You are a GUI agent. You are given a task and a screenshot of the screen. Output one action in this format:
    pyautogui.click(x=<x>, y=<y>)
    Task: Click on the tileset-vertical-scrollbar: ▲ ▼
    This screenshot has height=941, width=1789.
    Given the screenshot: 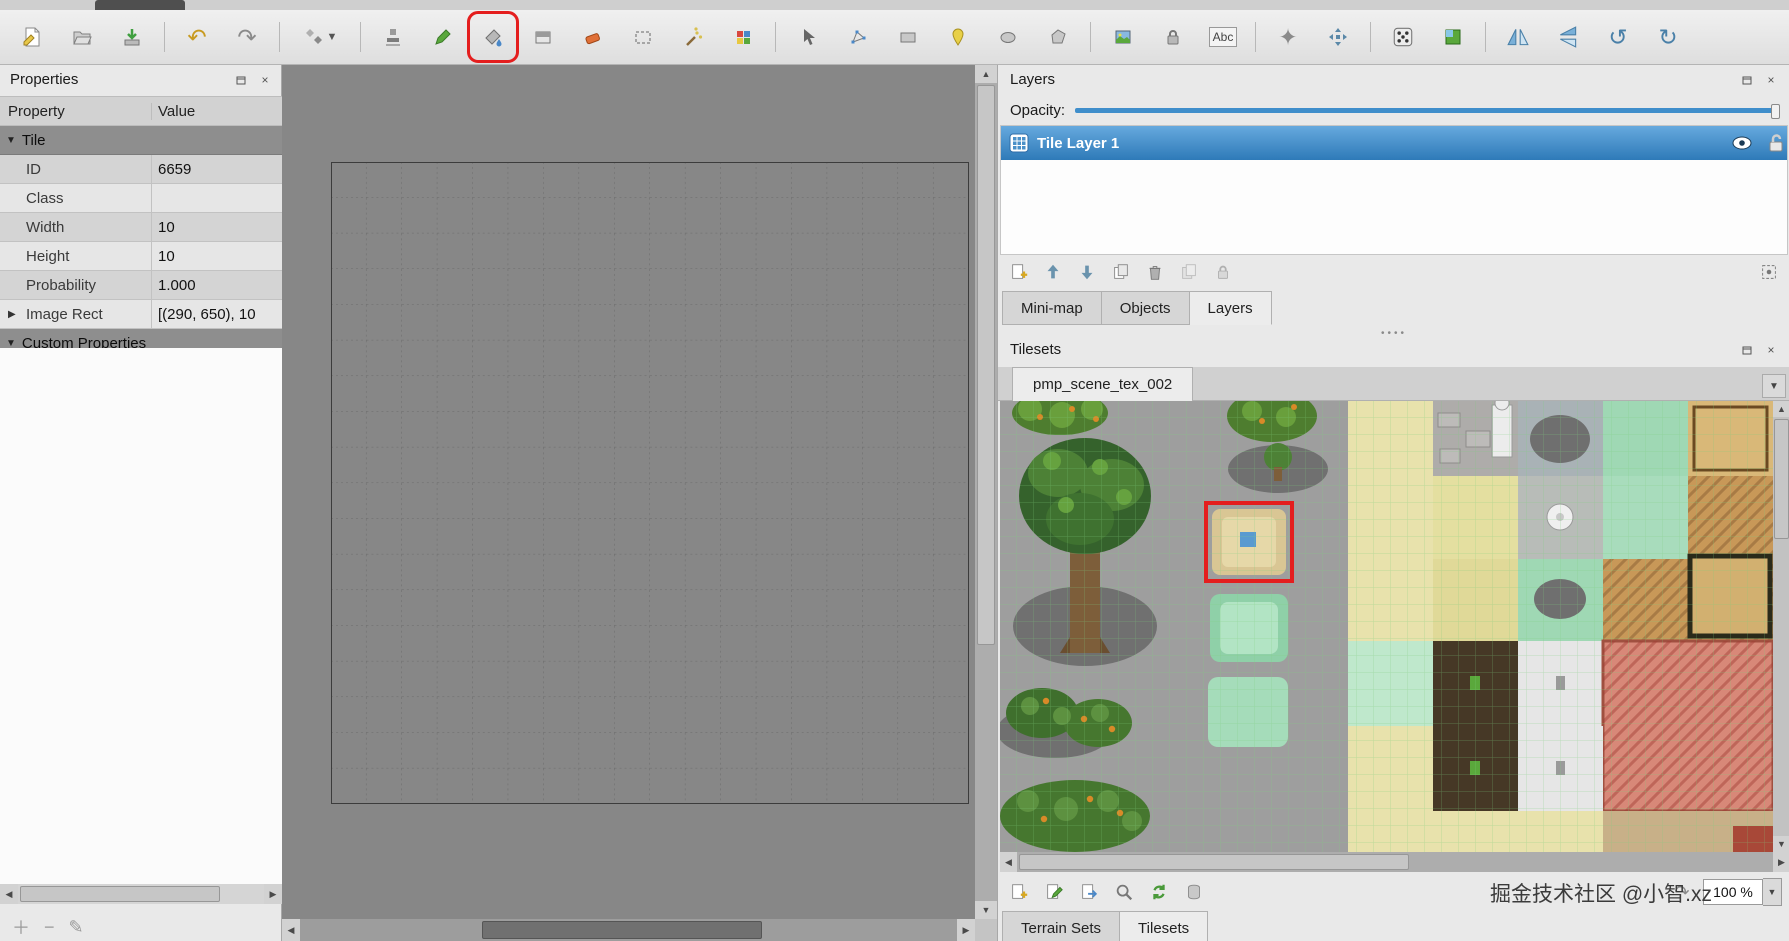 What is the action you would take?
    pyautogui.click(x=1781, y=626)
    